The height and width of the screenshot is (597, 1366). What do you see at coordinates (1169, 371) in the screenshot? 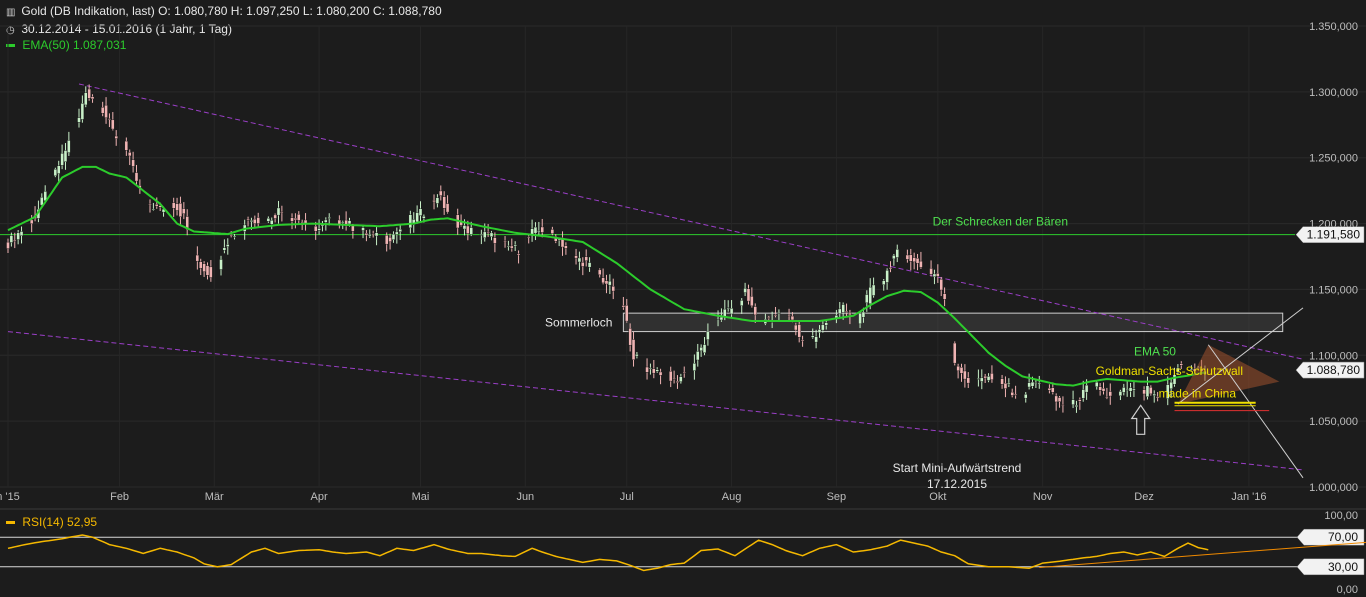
I see `gs-label-line1: Goldman-Sachs-Schutzwall` at bounding box center [1169, 371].